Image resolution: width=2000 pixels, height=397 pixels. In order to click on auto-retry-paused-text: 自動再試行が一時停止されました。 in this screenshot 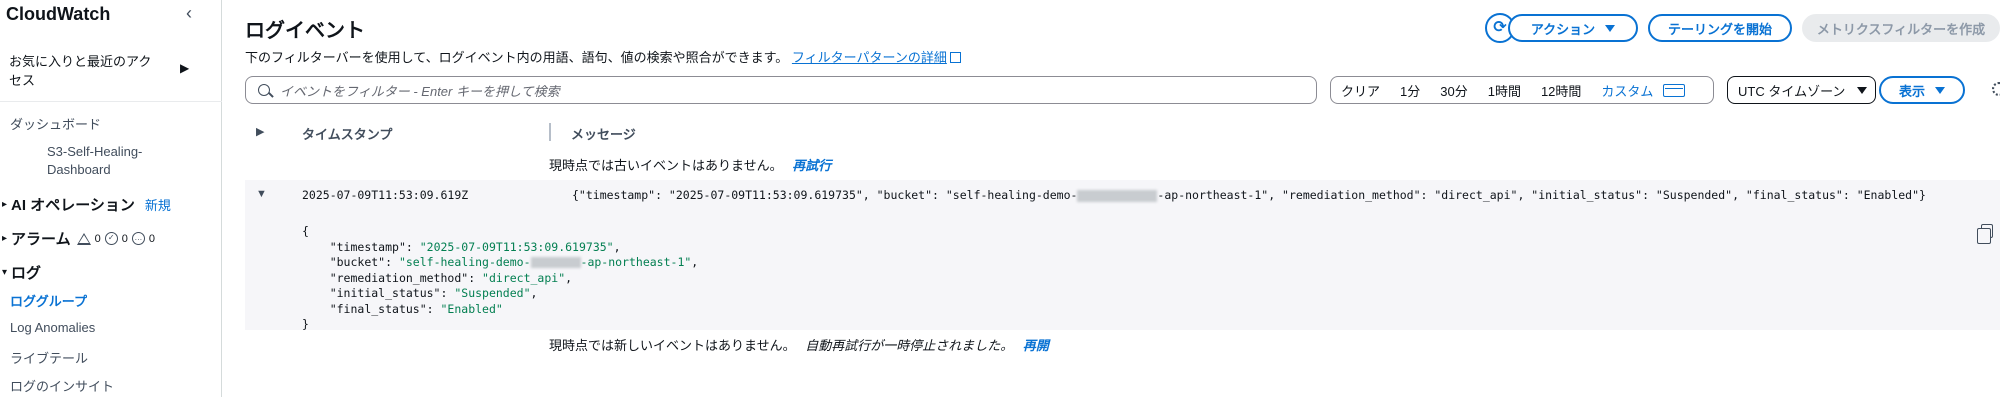, I will do `click(909, 345)`.